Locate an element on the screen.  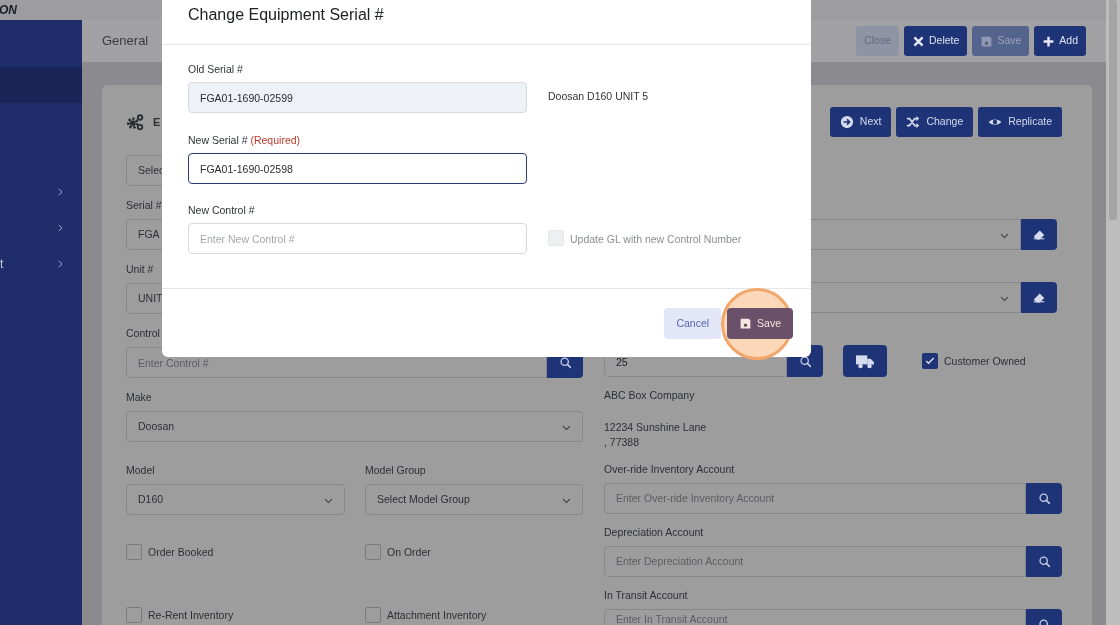
delete-button: Delete is located at coordinates (936, 41).